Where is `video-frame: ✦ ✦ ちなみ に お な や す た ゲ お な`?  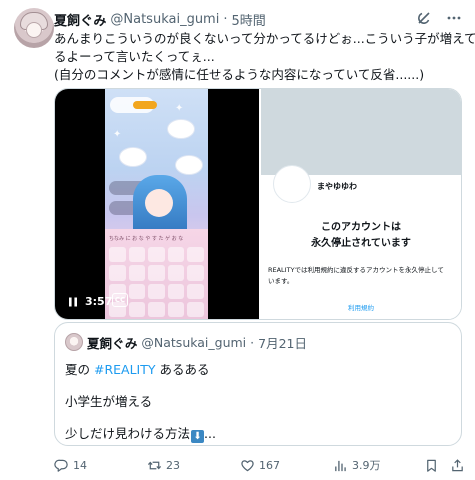
video-frame: ✦ ✦ ちなみ に お な や す た ゲ お な is located at coordinates (156, 204).